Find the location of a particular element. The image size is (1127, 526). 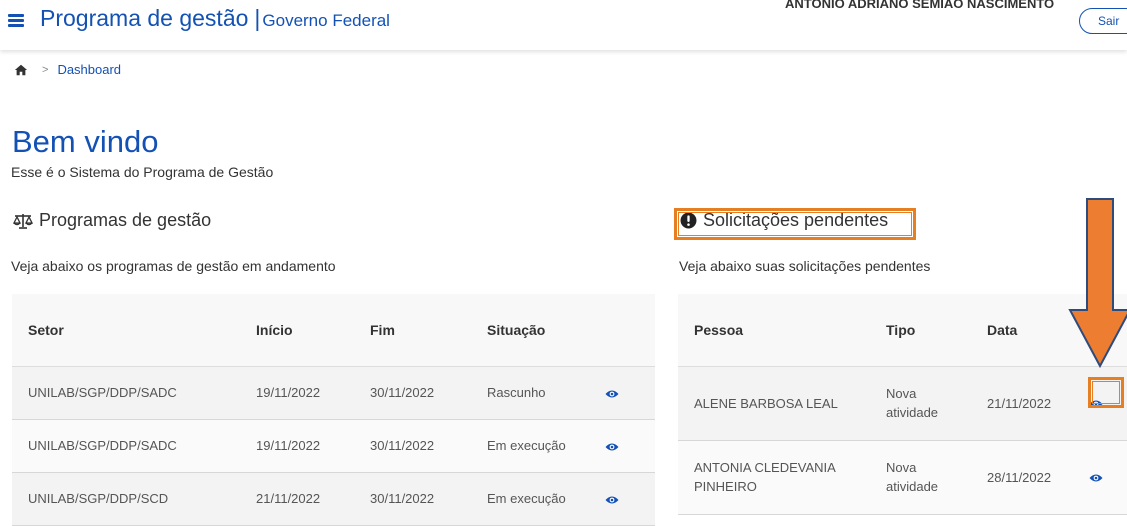

hamburger-menu-icon is located at coordinates (16, 20).